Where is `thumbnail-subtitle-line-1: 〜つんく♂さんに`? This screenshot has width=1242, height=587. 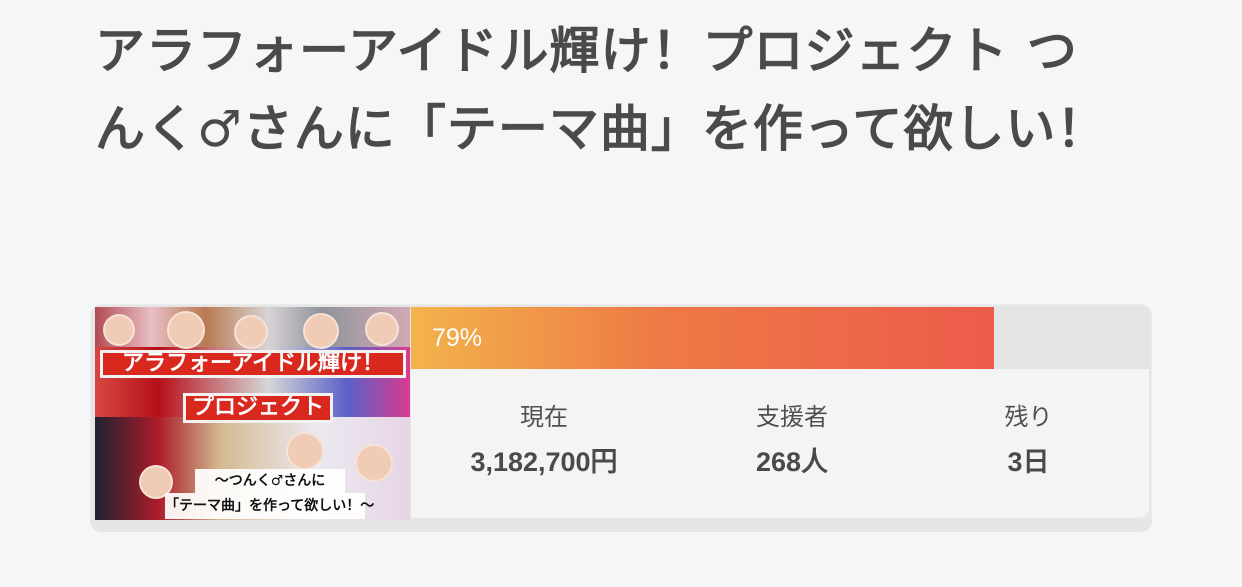 thumbnail-subtitle-line-1: 〜つんく♂さんに is located at coordinates (270, 481).